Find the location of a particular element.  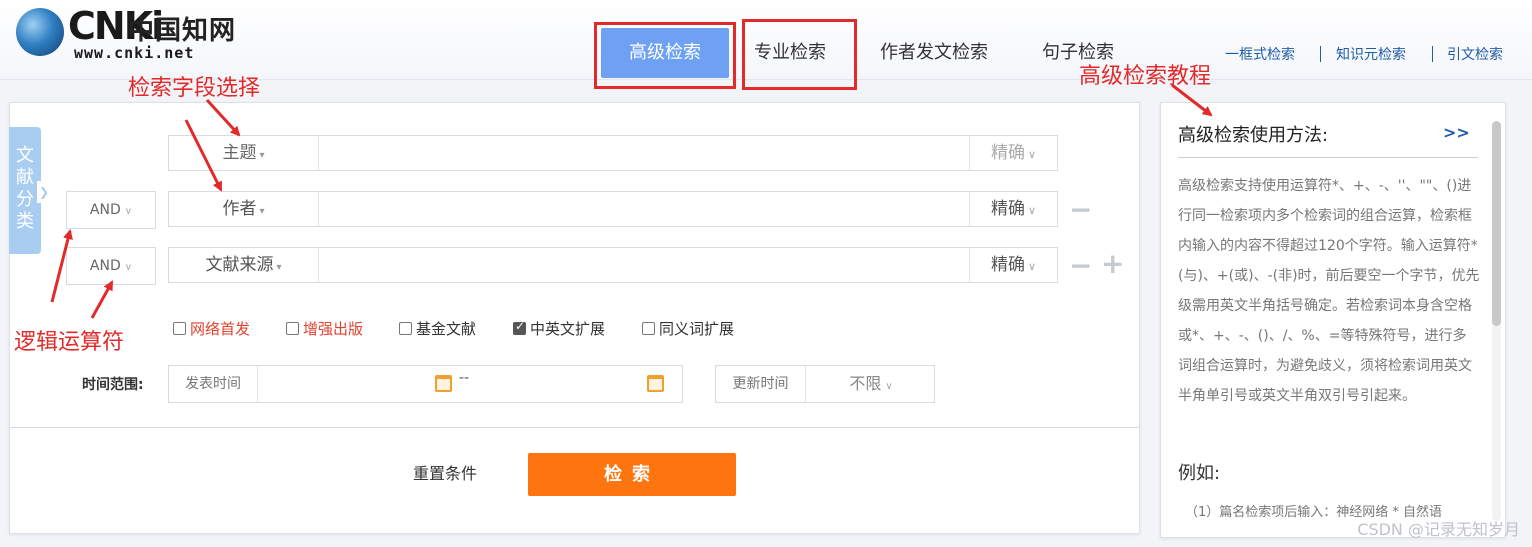

annotation-tutorial: 高级检索教程 is located at coordinates (1145, 76).